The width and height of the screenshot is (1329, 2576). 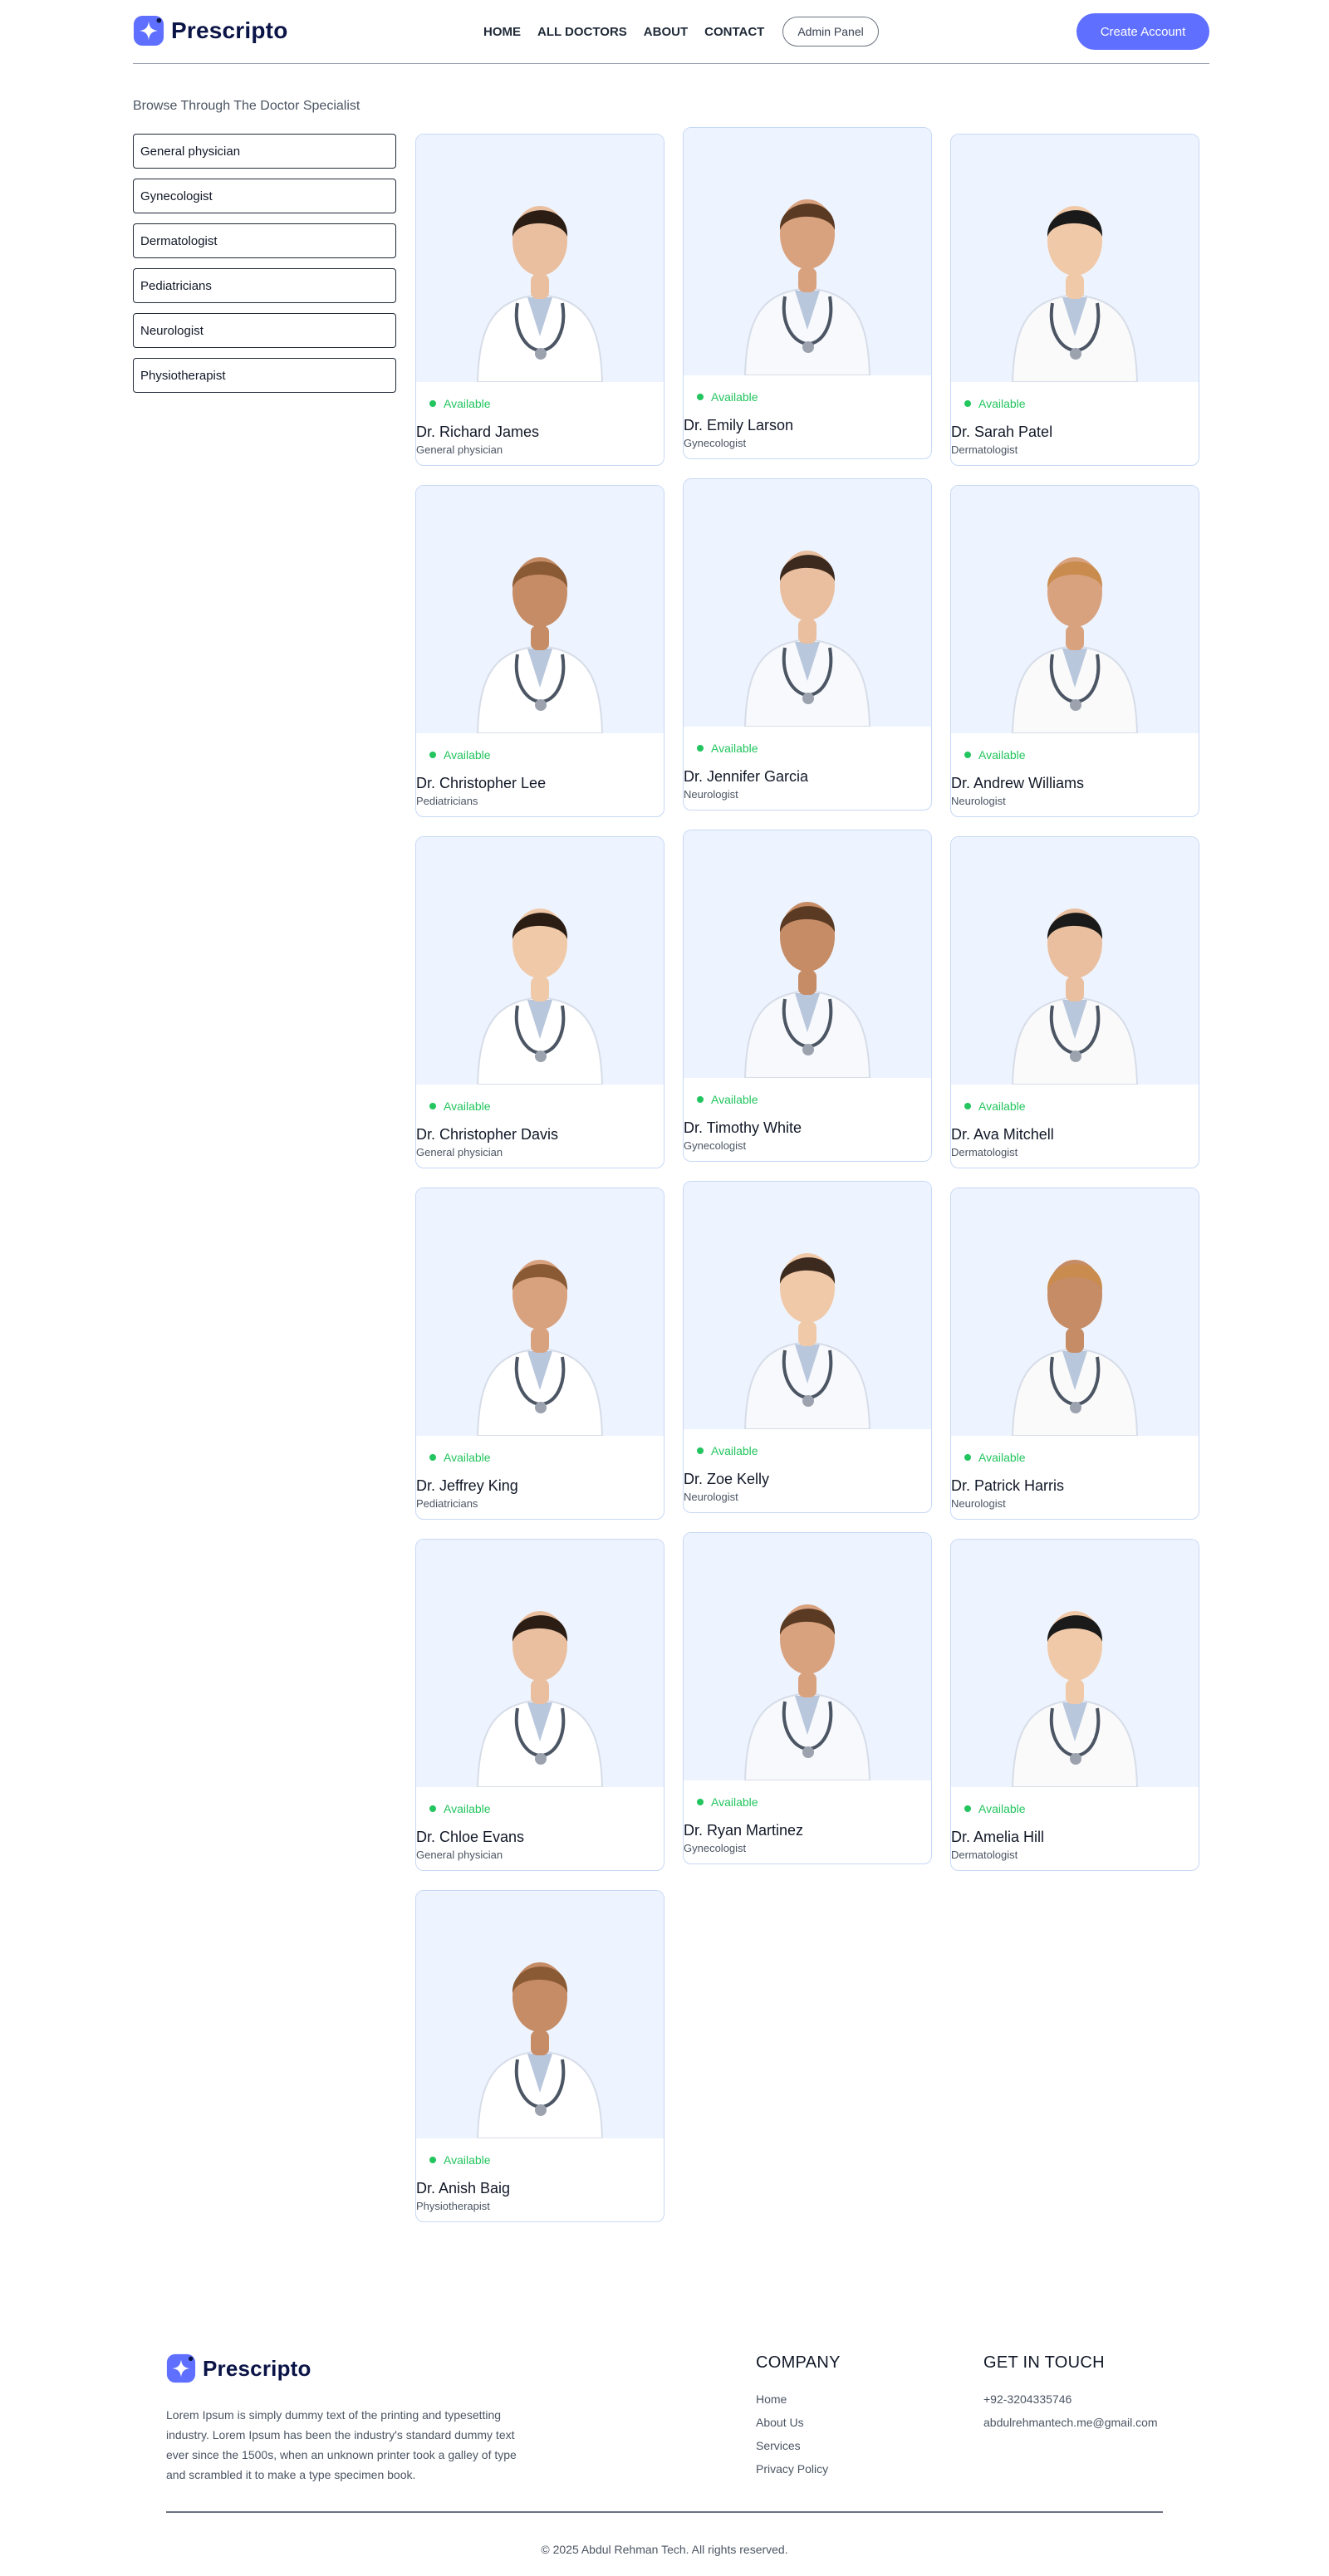 What do you see at coordinates (744, 1831) in the screenshot?
I see `doctor-name: Dr. Ryan Martinez` at bounding box center [744, 1831].